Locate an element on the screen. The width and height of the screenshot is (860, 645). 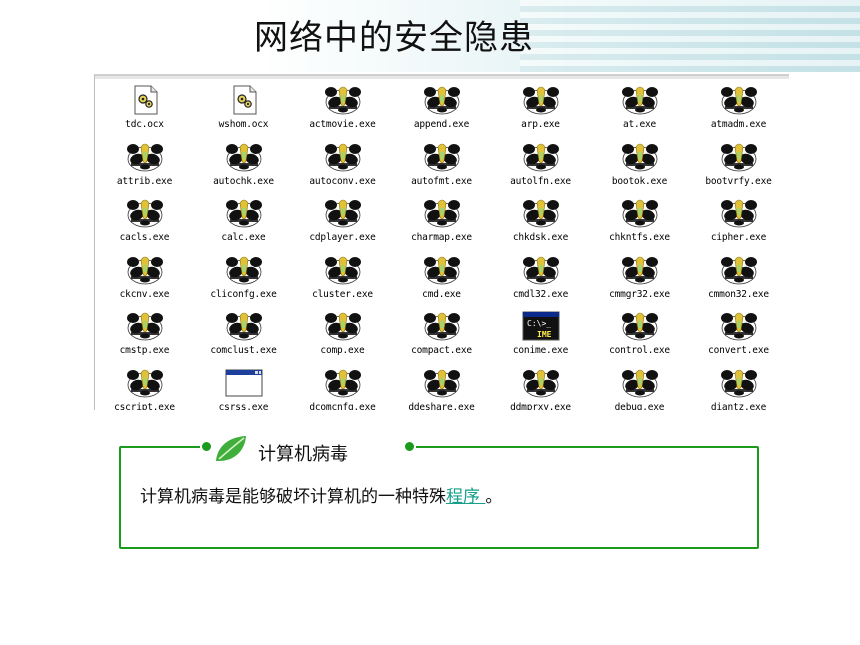
file-item: append.exe is located at coordinates (441, 110).